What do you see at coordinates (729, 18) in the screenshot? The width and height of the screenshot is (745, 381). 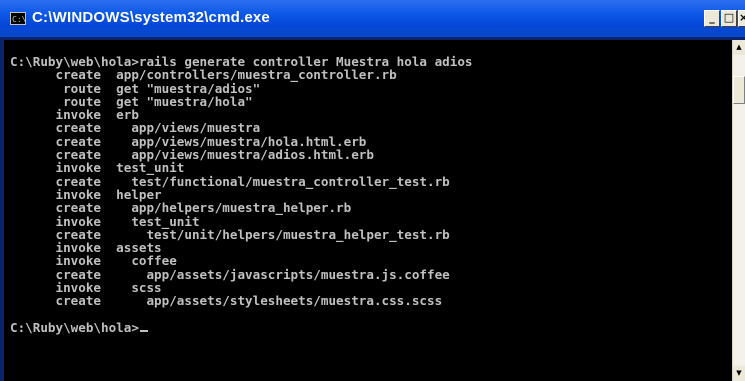 I see `maximize-button: □` at bounding box center [729, 18].